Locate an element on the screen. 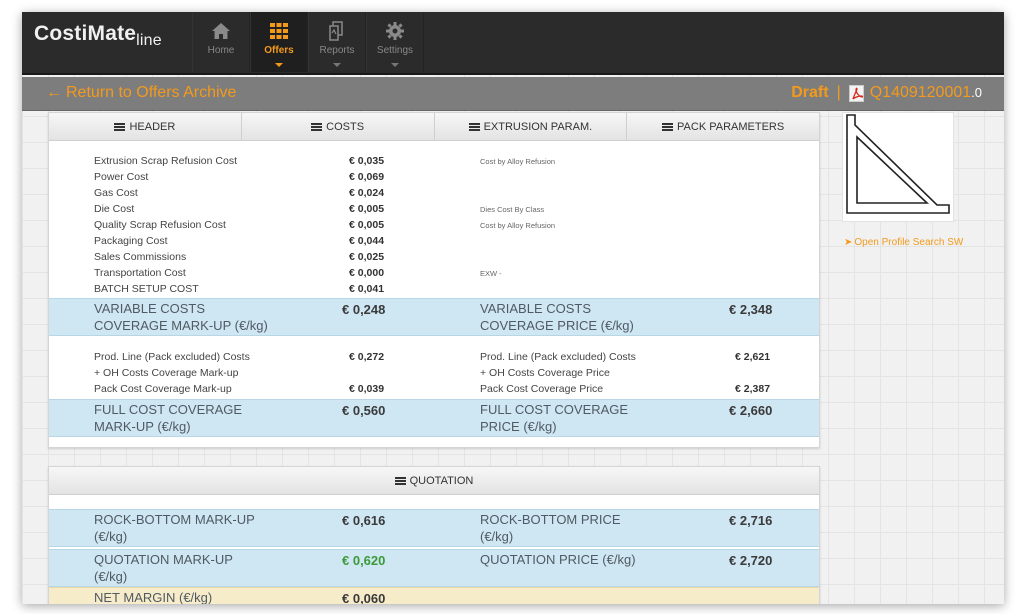 Image resolution: width=1024 pixels, height=614 pixels. profile-drawing is located at coordinates (898, 167).